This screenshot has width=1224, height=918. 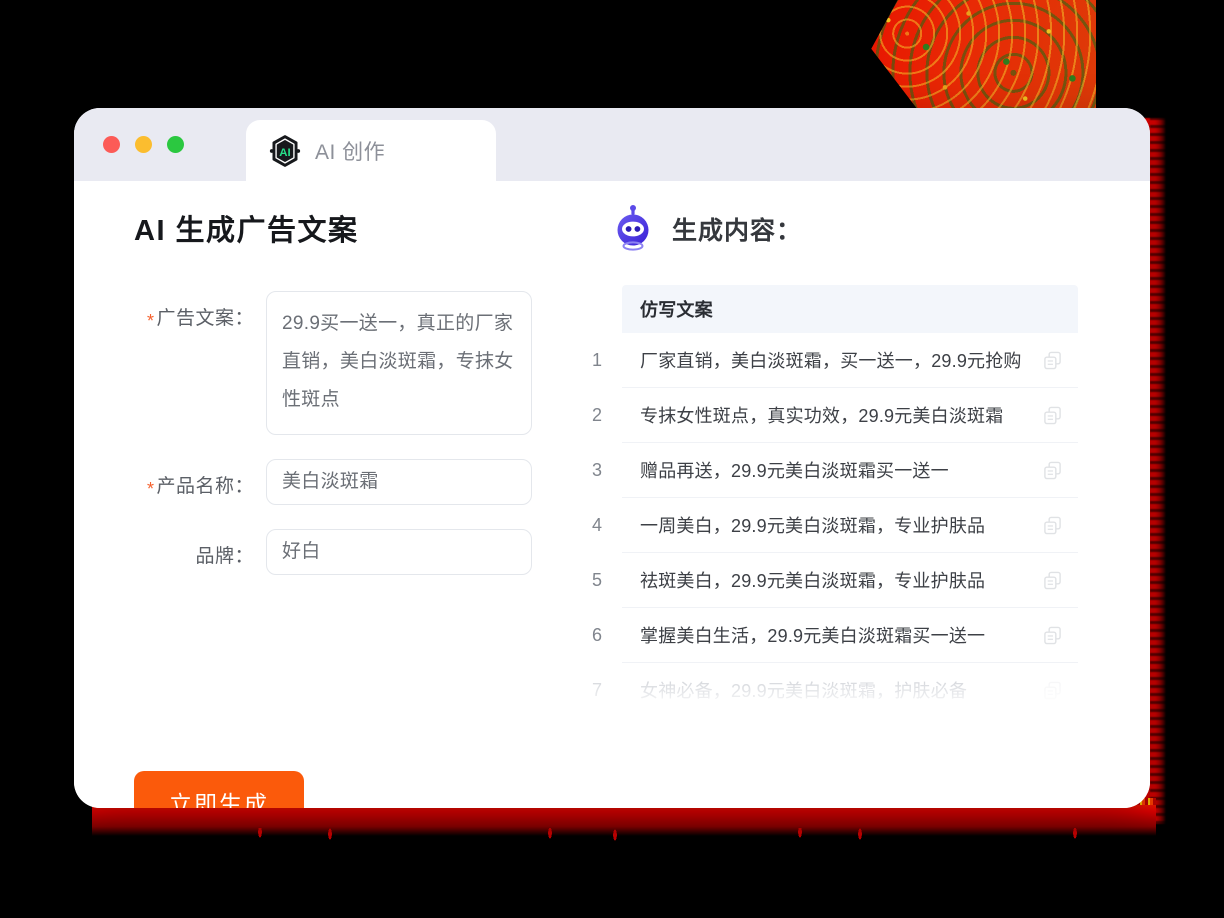 I want to click on field-brand: 品牌： 好白, so click(x=354, y=552).